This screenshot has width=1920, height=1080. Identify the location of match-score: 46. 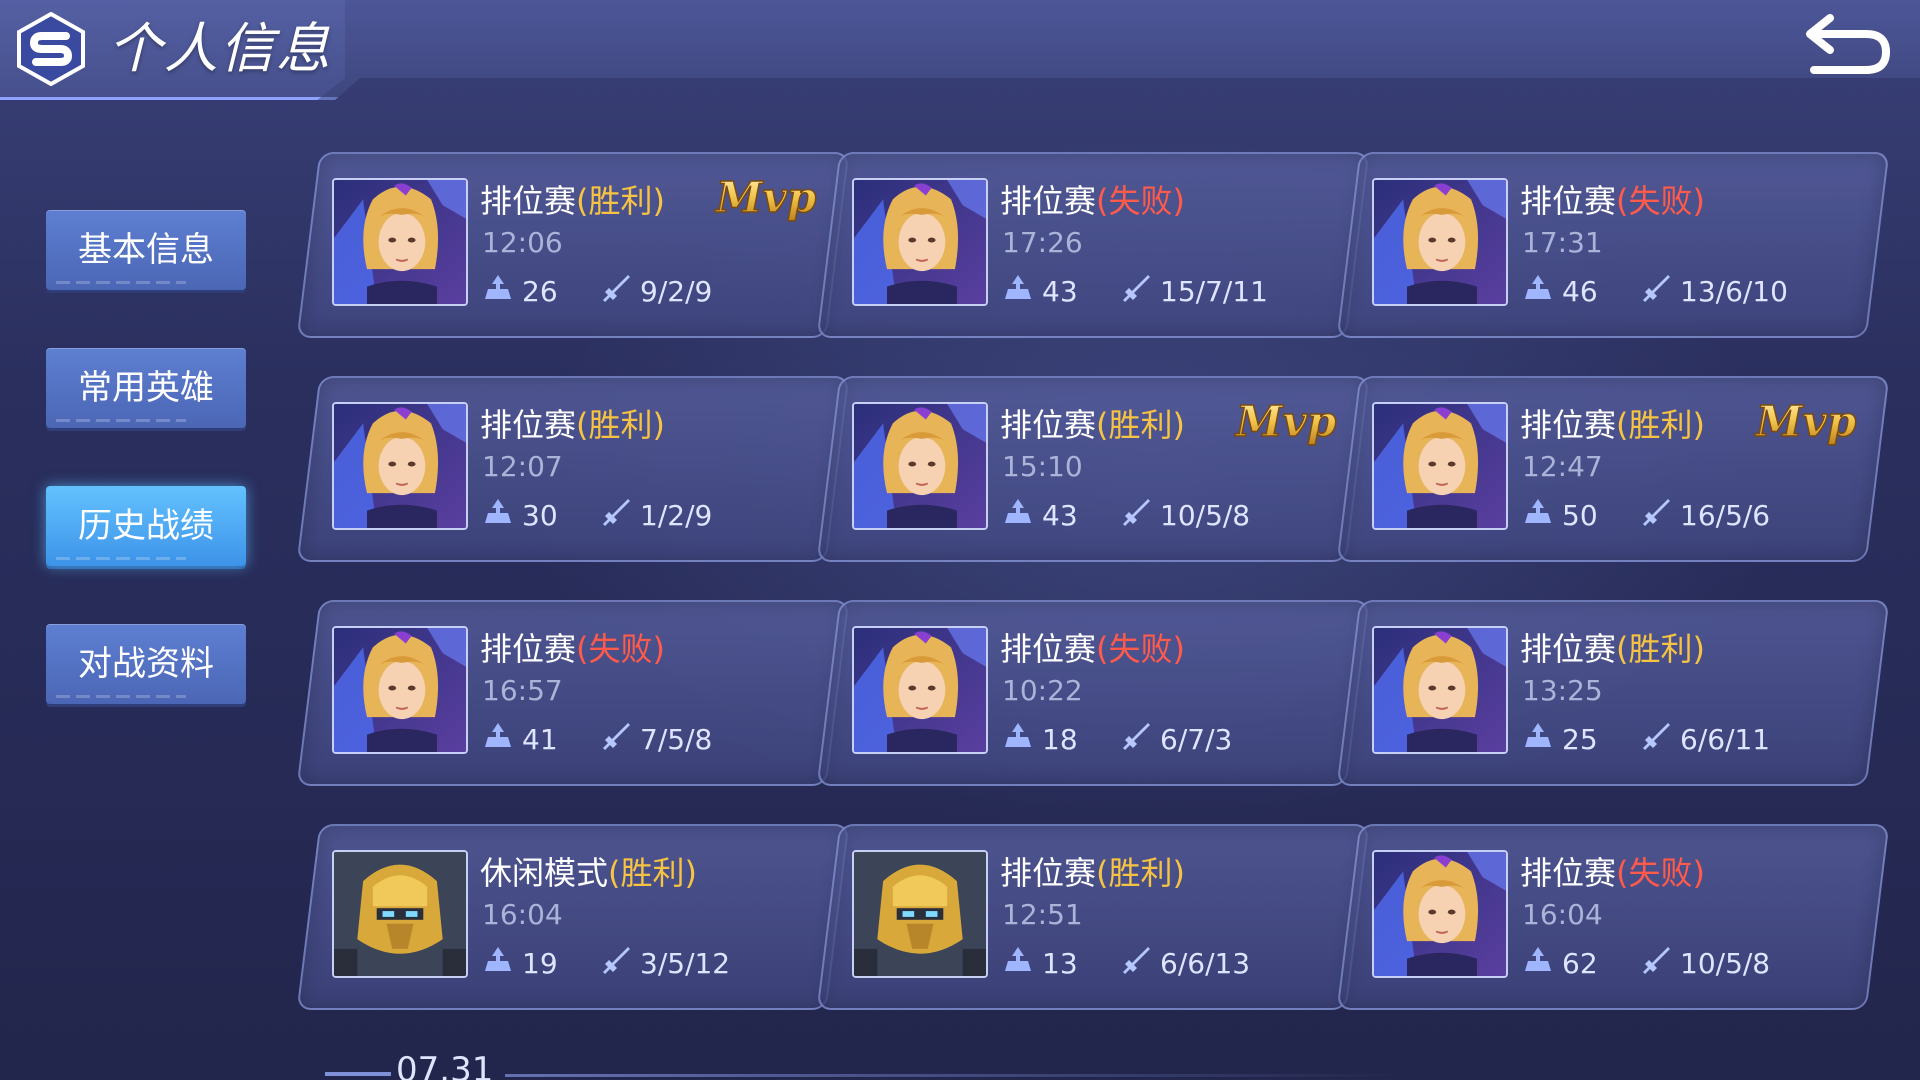
(1560, 291).